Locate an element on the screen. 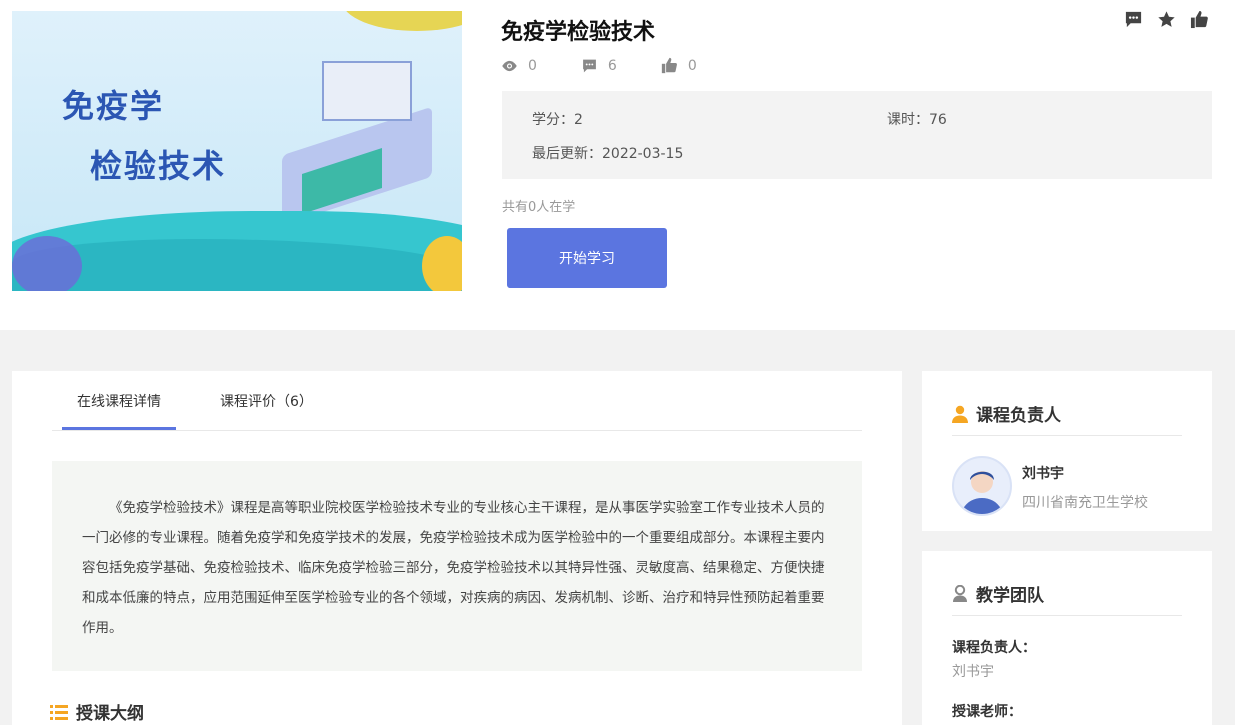 Image resolution: width=1235 pixels, height=725 pixels. owner-heading-text: 课程负责人 is located at coordinates (1018, 416).